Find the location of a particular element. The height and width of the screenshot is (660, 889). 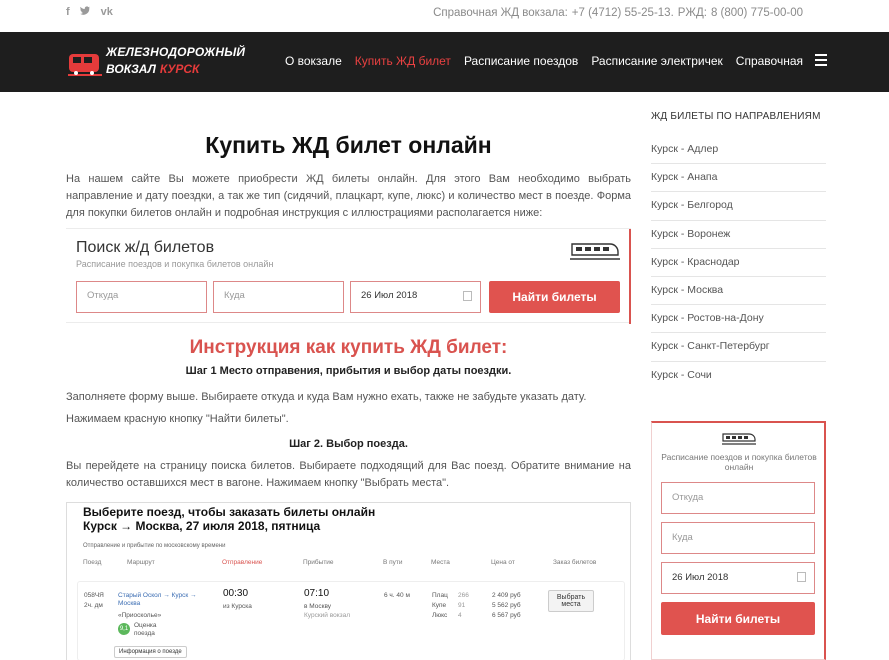

direction-voronezh: Курск - Воронеж is located at coordinates (738, 235).